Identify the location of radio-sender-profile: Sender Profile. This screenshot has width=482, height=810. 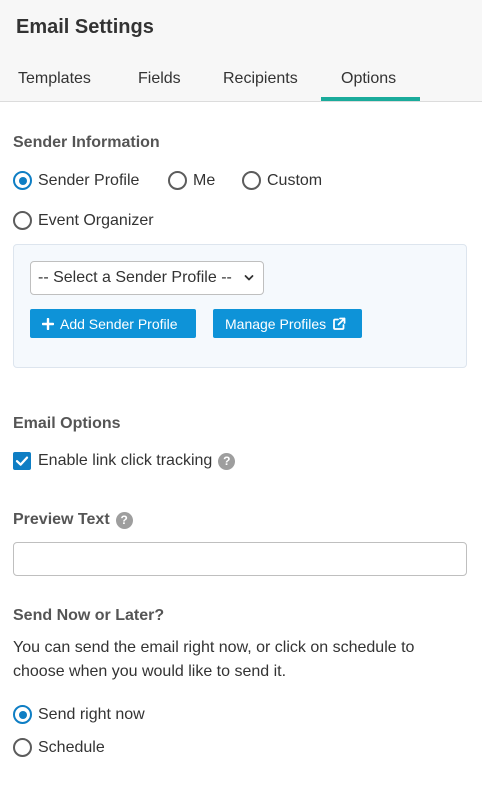
(76, 180).